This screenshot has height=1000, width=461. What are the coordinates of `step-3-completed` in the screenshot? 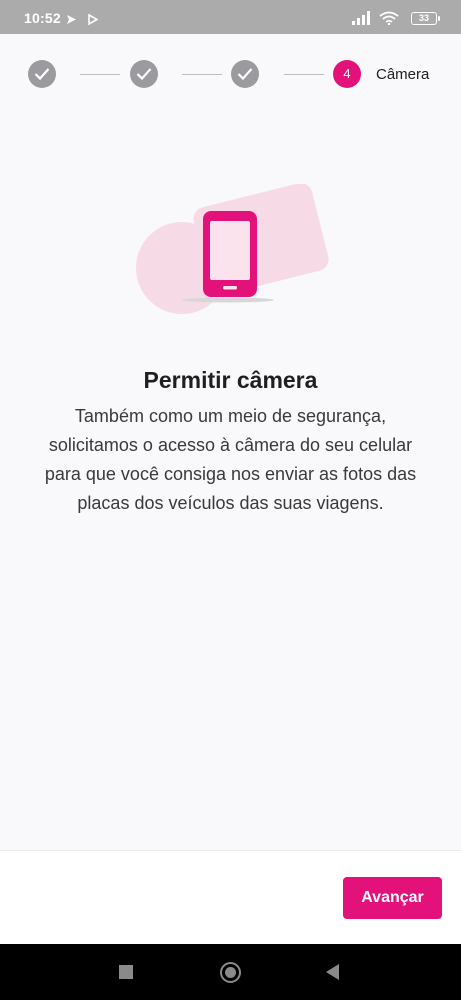 It's located at (245, 74).